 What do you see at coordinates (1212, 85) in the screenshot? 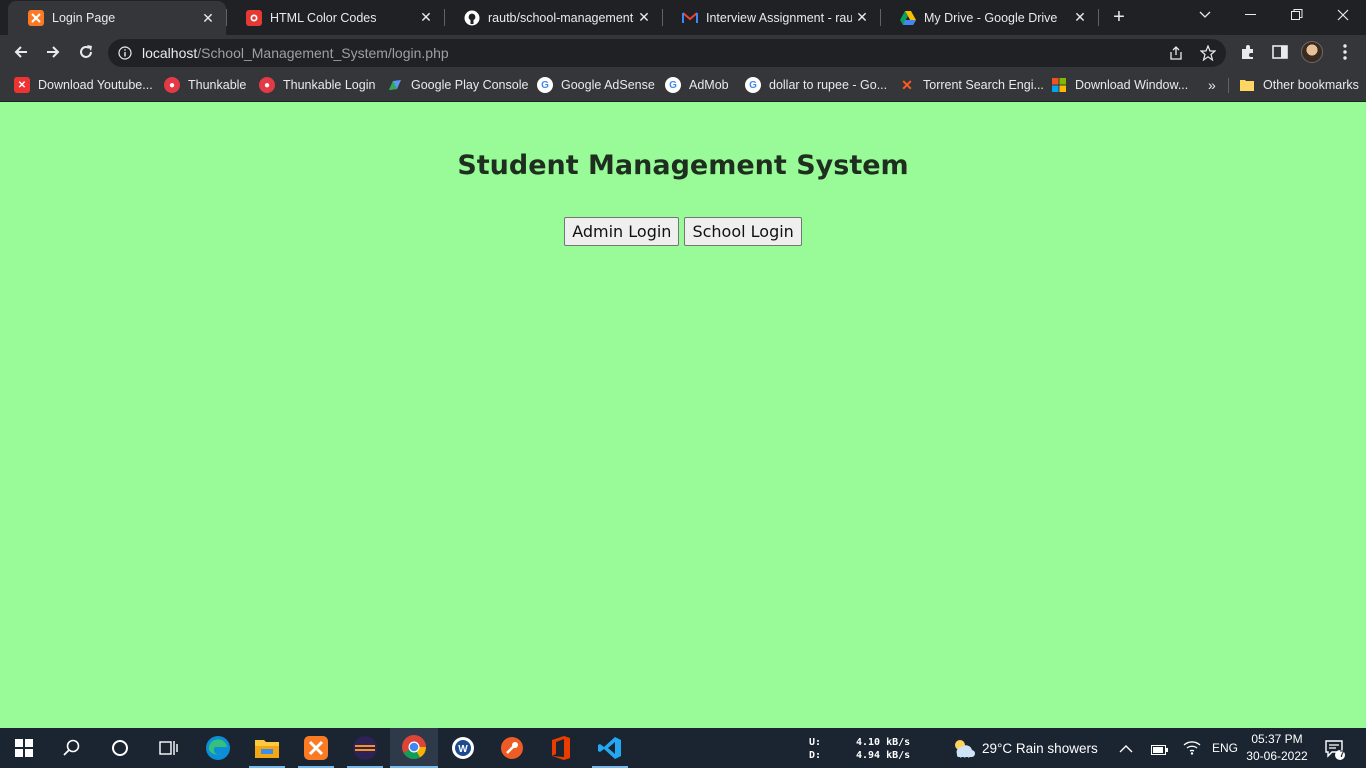
I see `bookmarks-overflow-button: »` at bounding box center [1212, 85].